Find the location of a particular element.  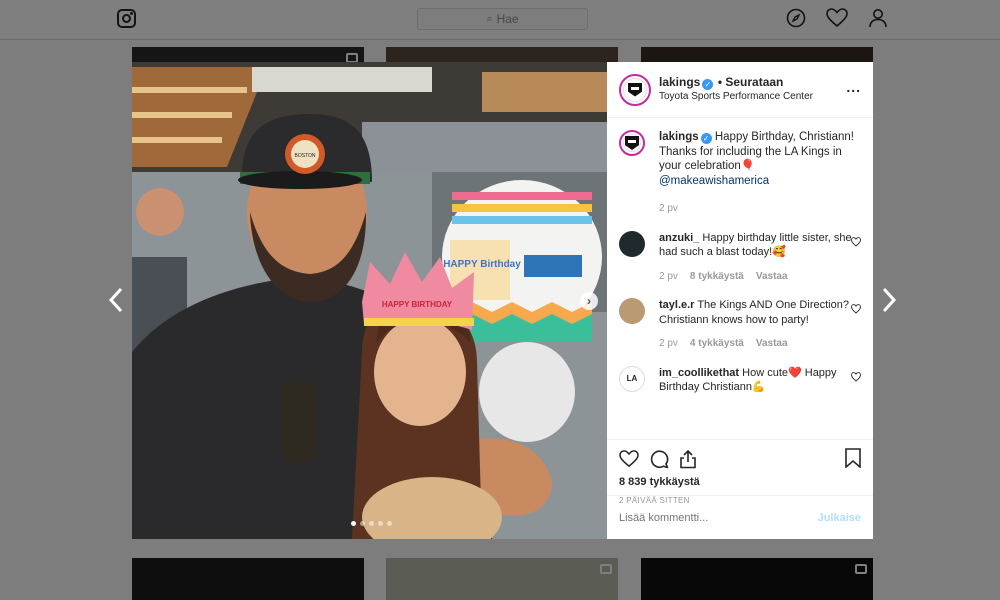

carousel-next-button: › is located at coordinates (589, 301).